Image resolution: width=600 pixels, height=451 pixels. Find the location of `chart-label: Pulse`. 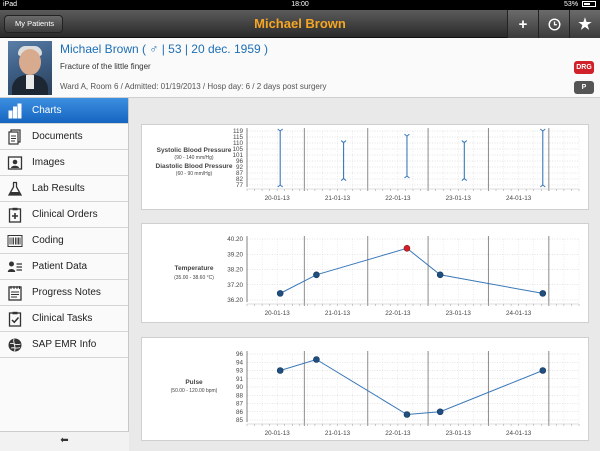

chart-label: Pulse is located at coordinates (194, 382).